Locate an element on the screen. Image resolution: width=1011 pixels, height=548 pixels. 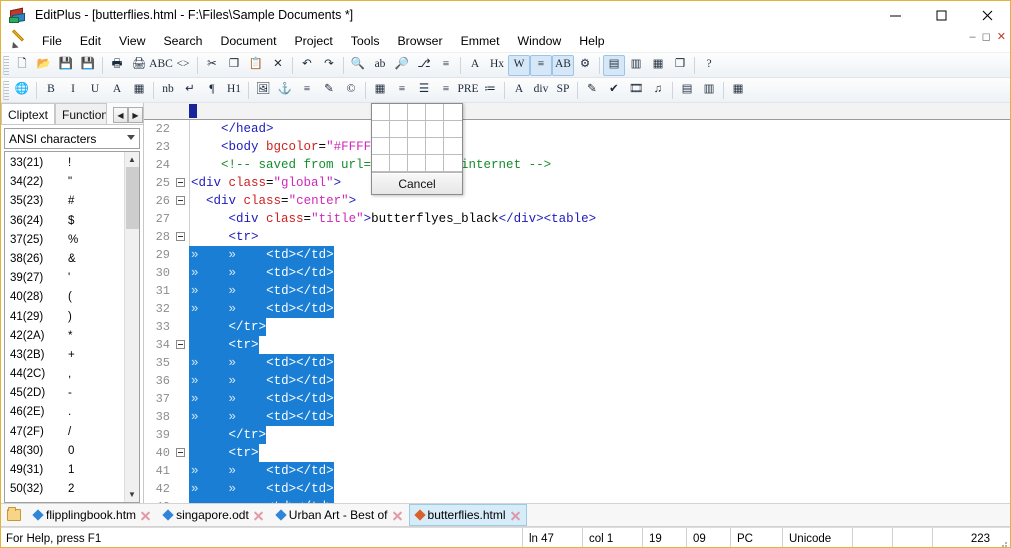
delete-icon: ✕ is located at coordinates (278, 65).